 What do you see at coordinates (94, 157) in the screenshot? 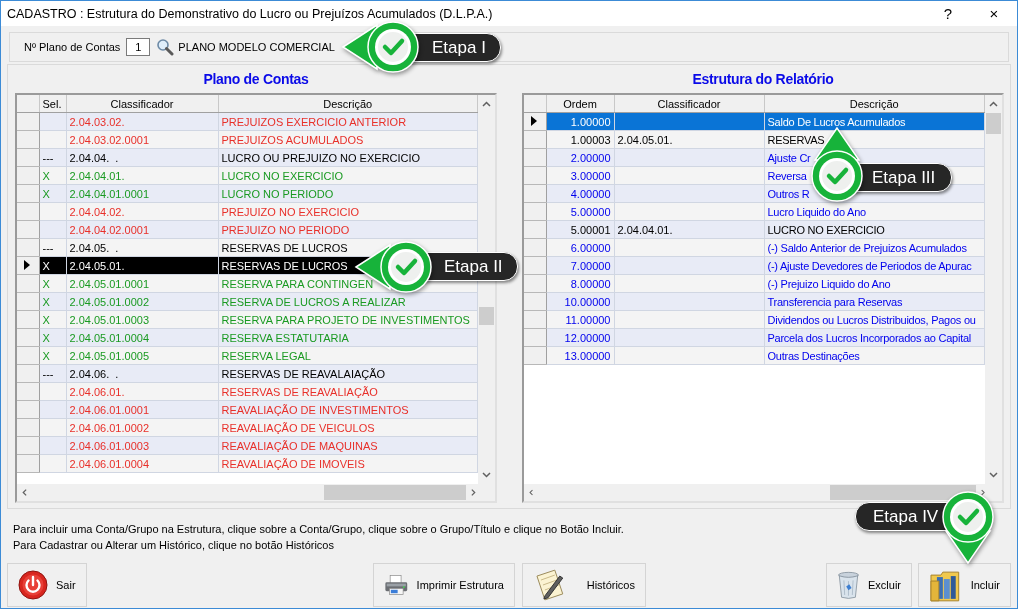
I see `table-cell: 2.04.04. .` at bounding box center [94, 157].